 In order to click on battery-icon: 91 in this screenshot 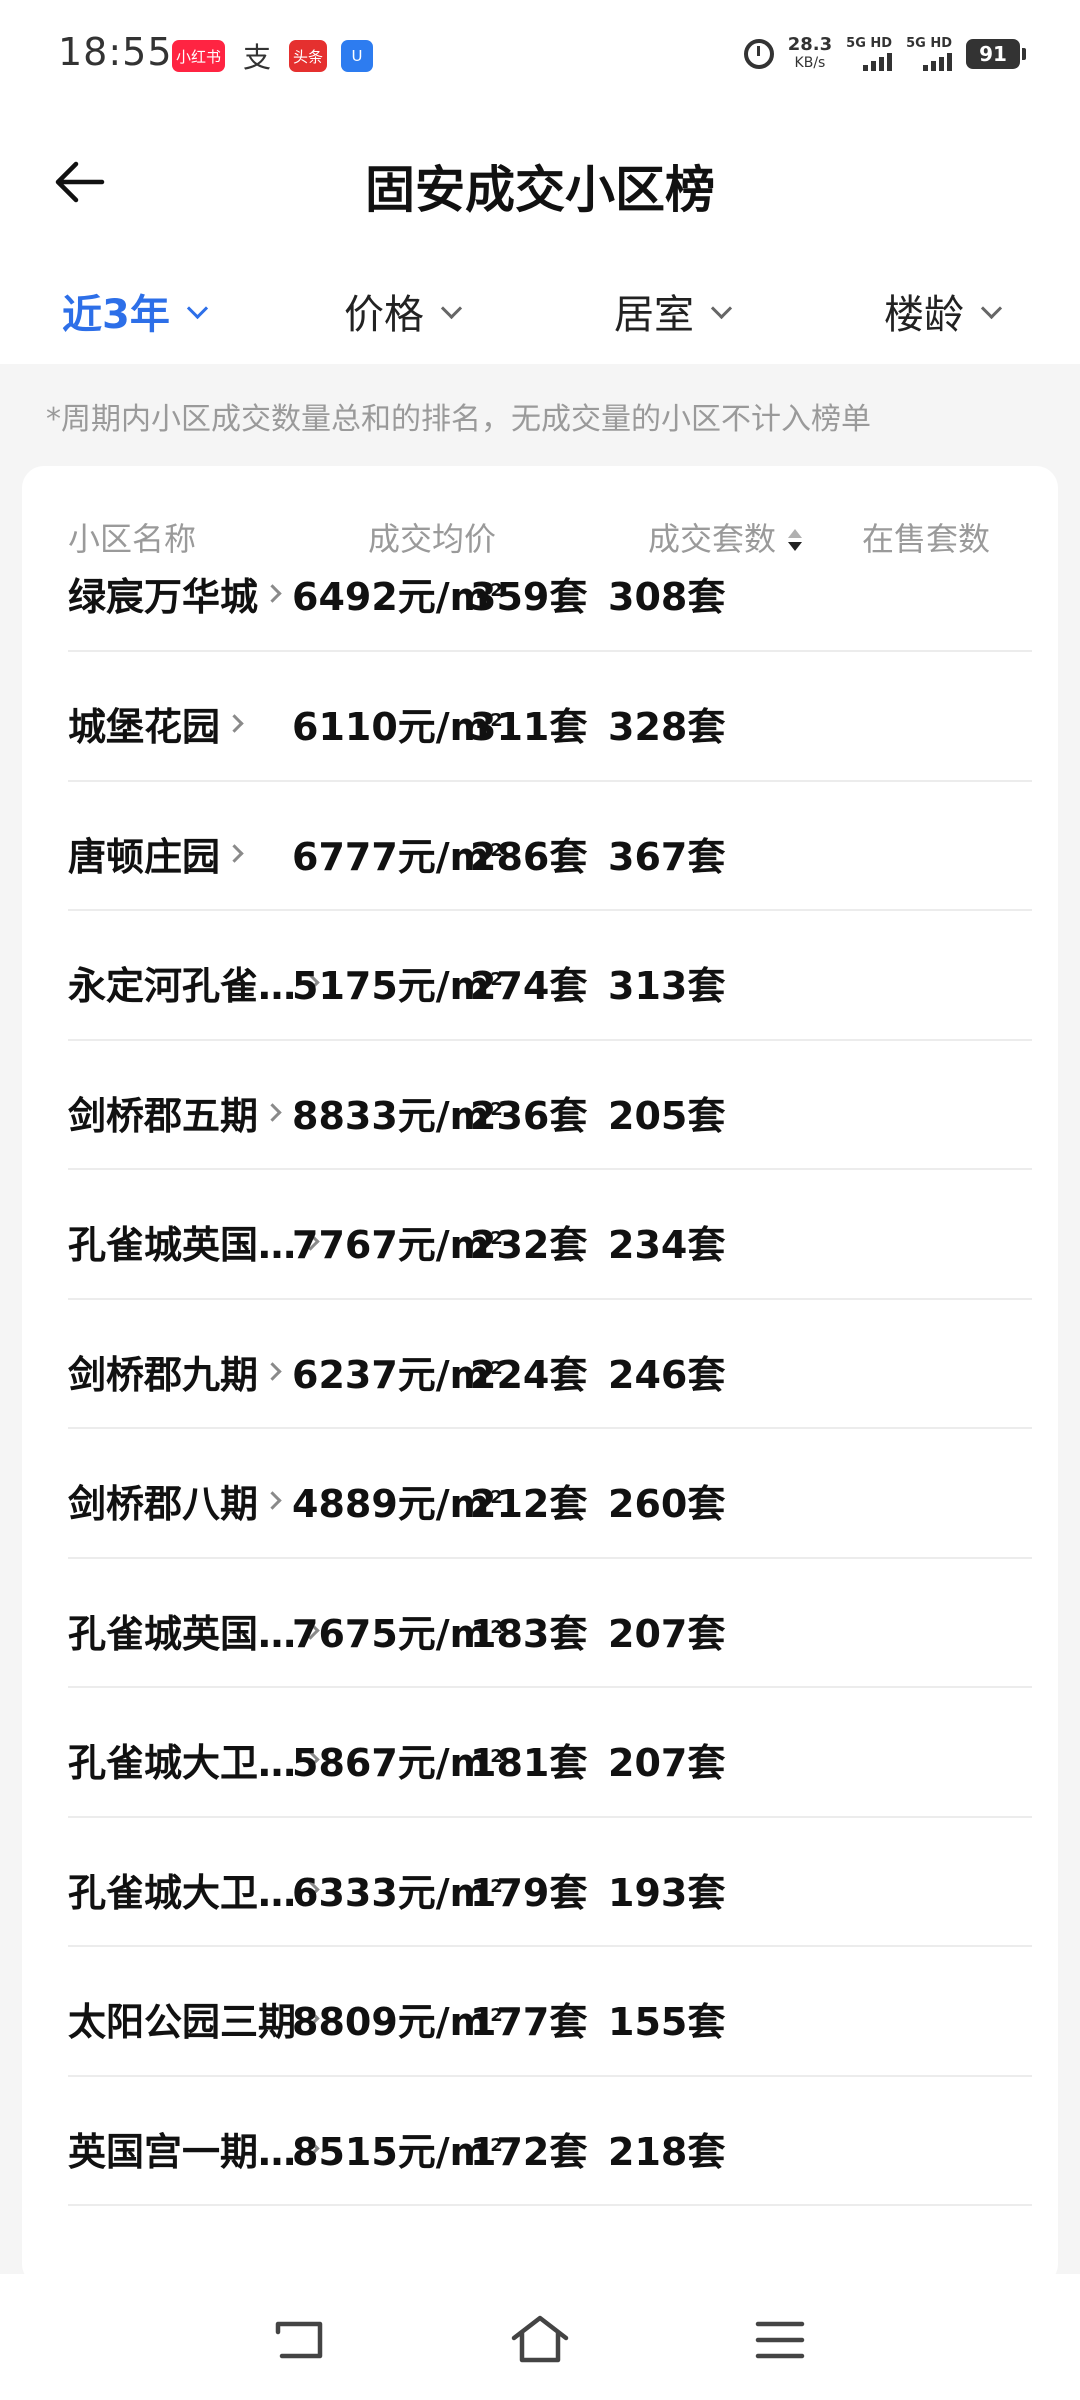, I will do `click(996, 54)`.